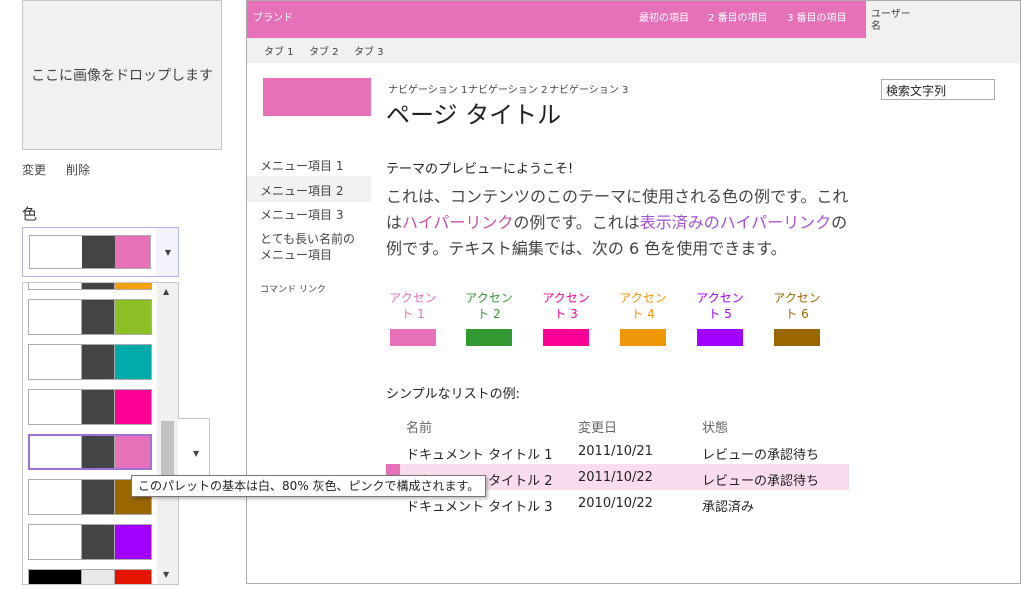 This screenshot has width=1024, height=589. What do you see at coordinates (938, 89) in the screenshot?
I see `search-input: 検索文字列` at bounding box center [938, 89].